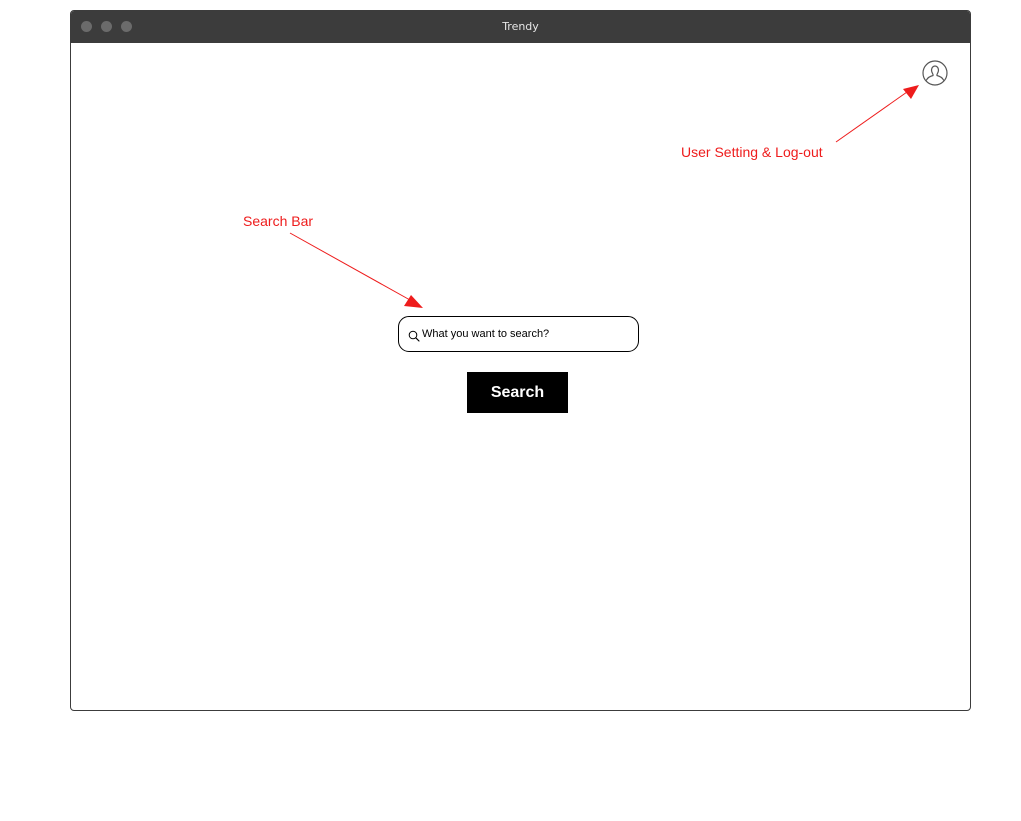 The image size is (1021, 821). I want to click on search-button: Search, so click(517, 392).